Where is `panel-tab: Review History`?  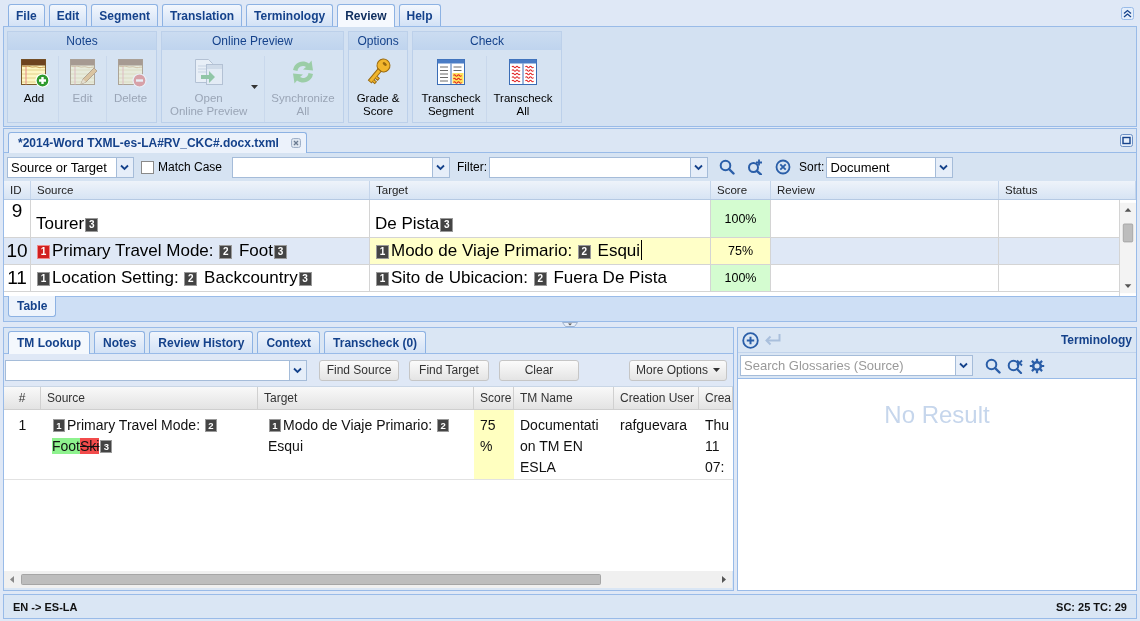
panel-tab: Review History is located at coordinates (201, 342).